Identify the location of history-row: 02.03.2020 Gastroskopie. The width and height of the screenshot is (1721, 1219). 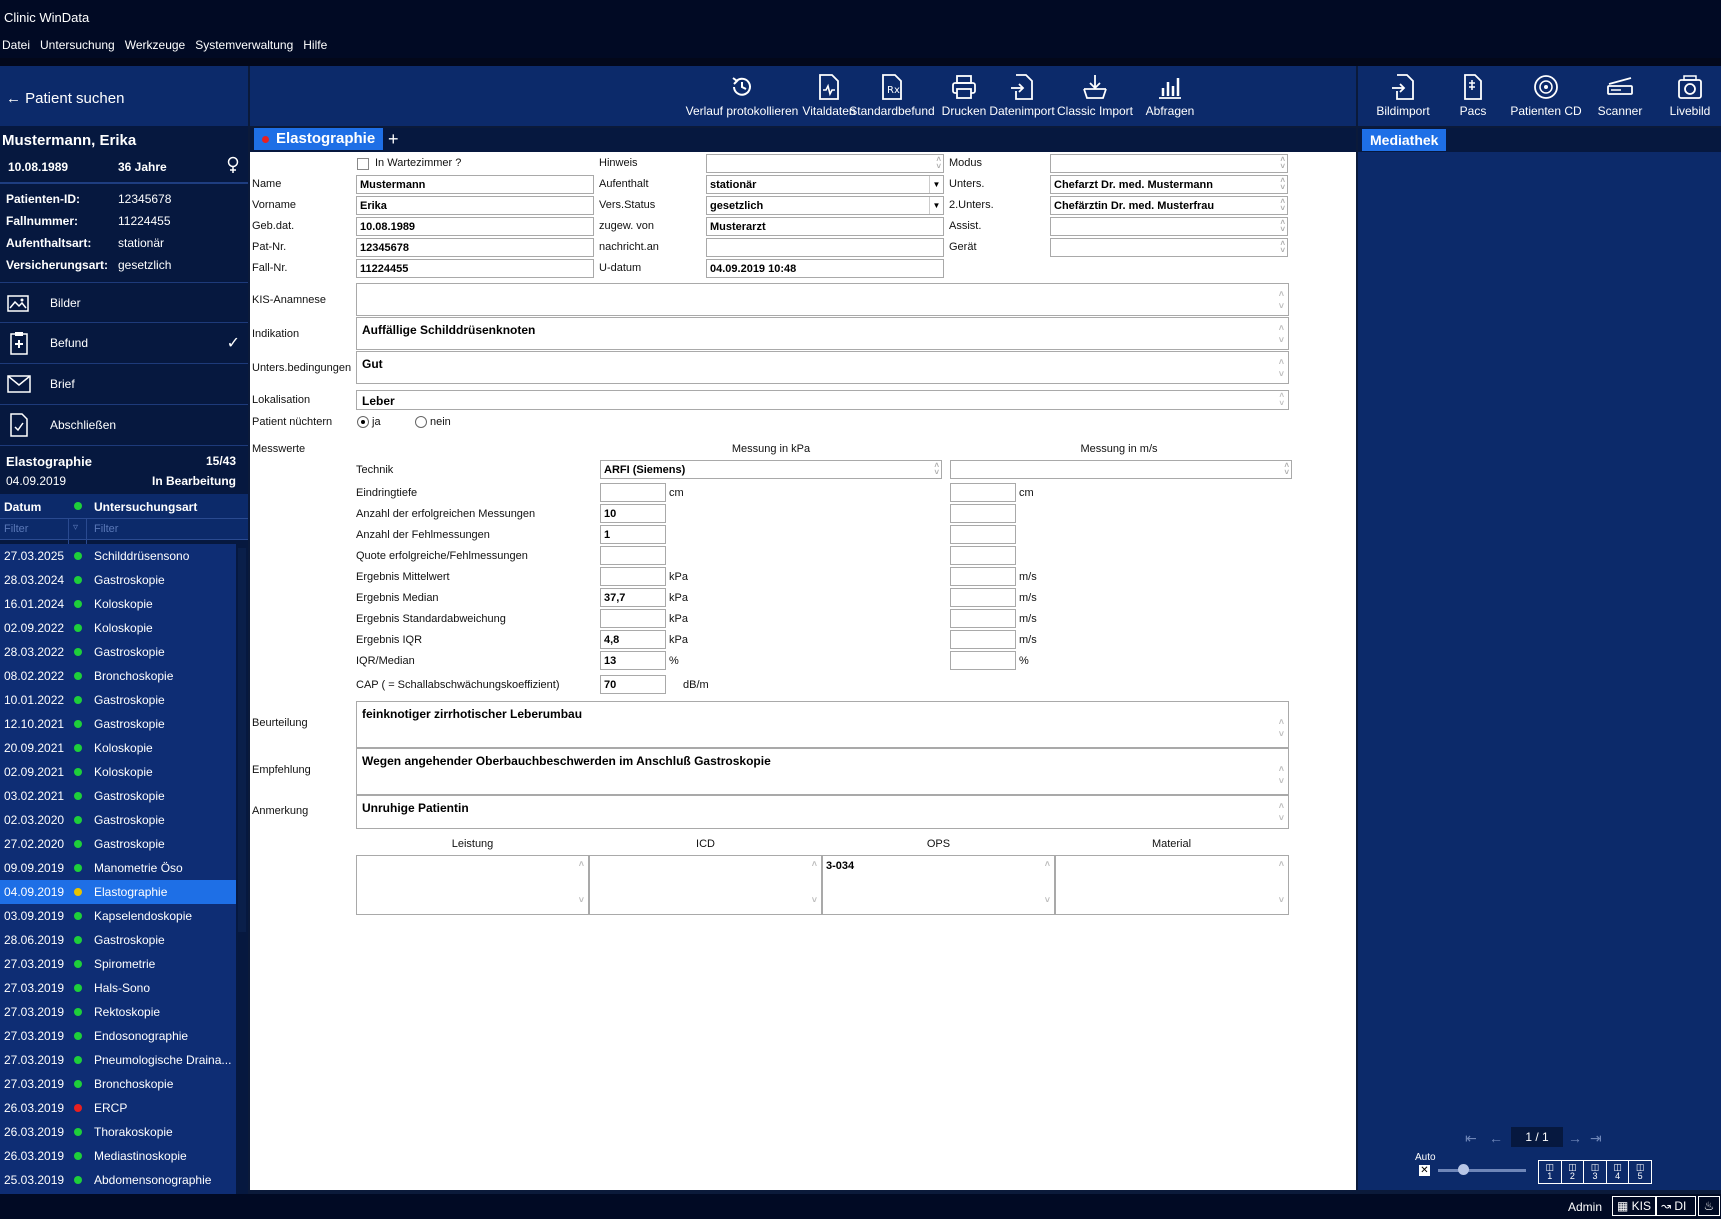
(118, 820).